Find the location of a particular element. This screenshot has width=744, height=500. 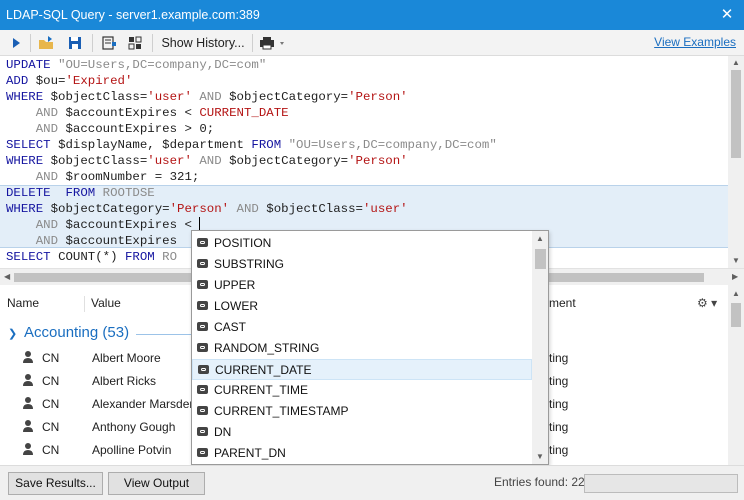

properties-button is located at coordinates (109, 43).